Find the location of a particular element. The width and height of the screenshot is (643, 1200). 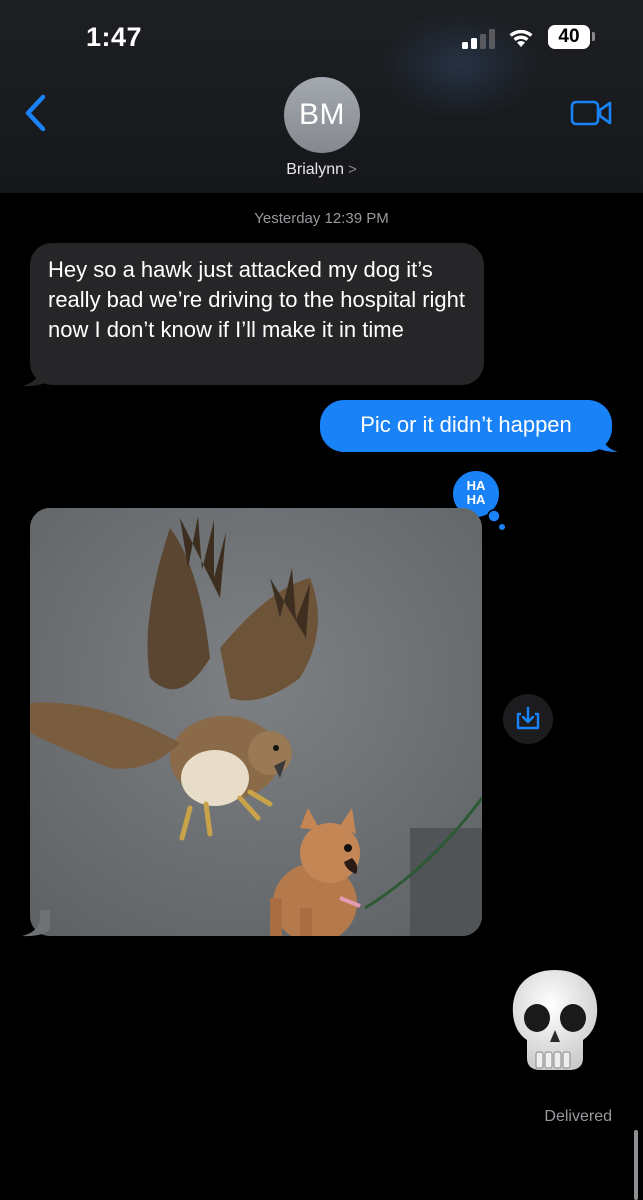

battery-tip is located at coordinates (593, 36).